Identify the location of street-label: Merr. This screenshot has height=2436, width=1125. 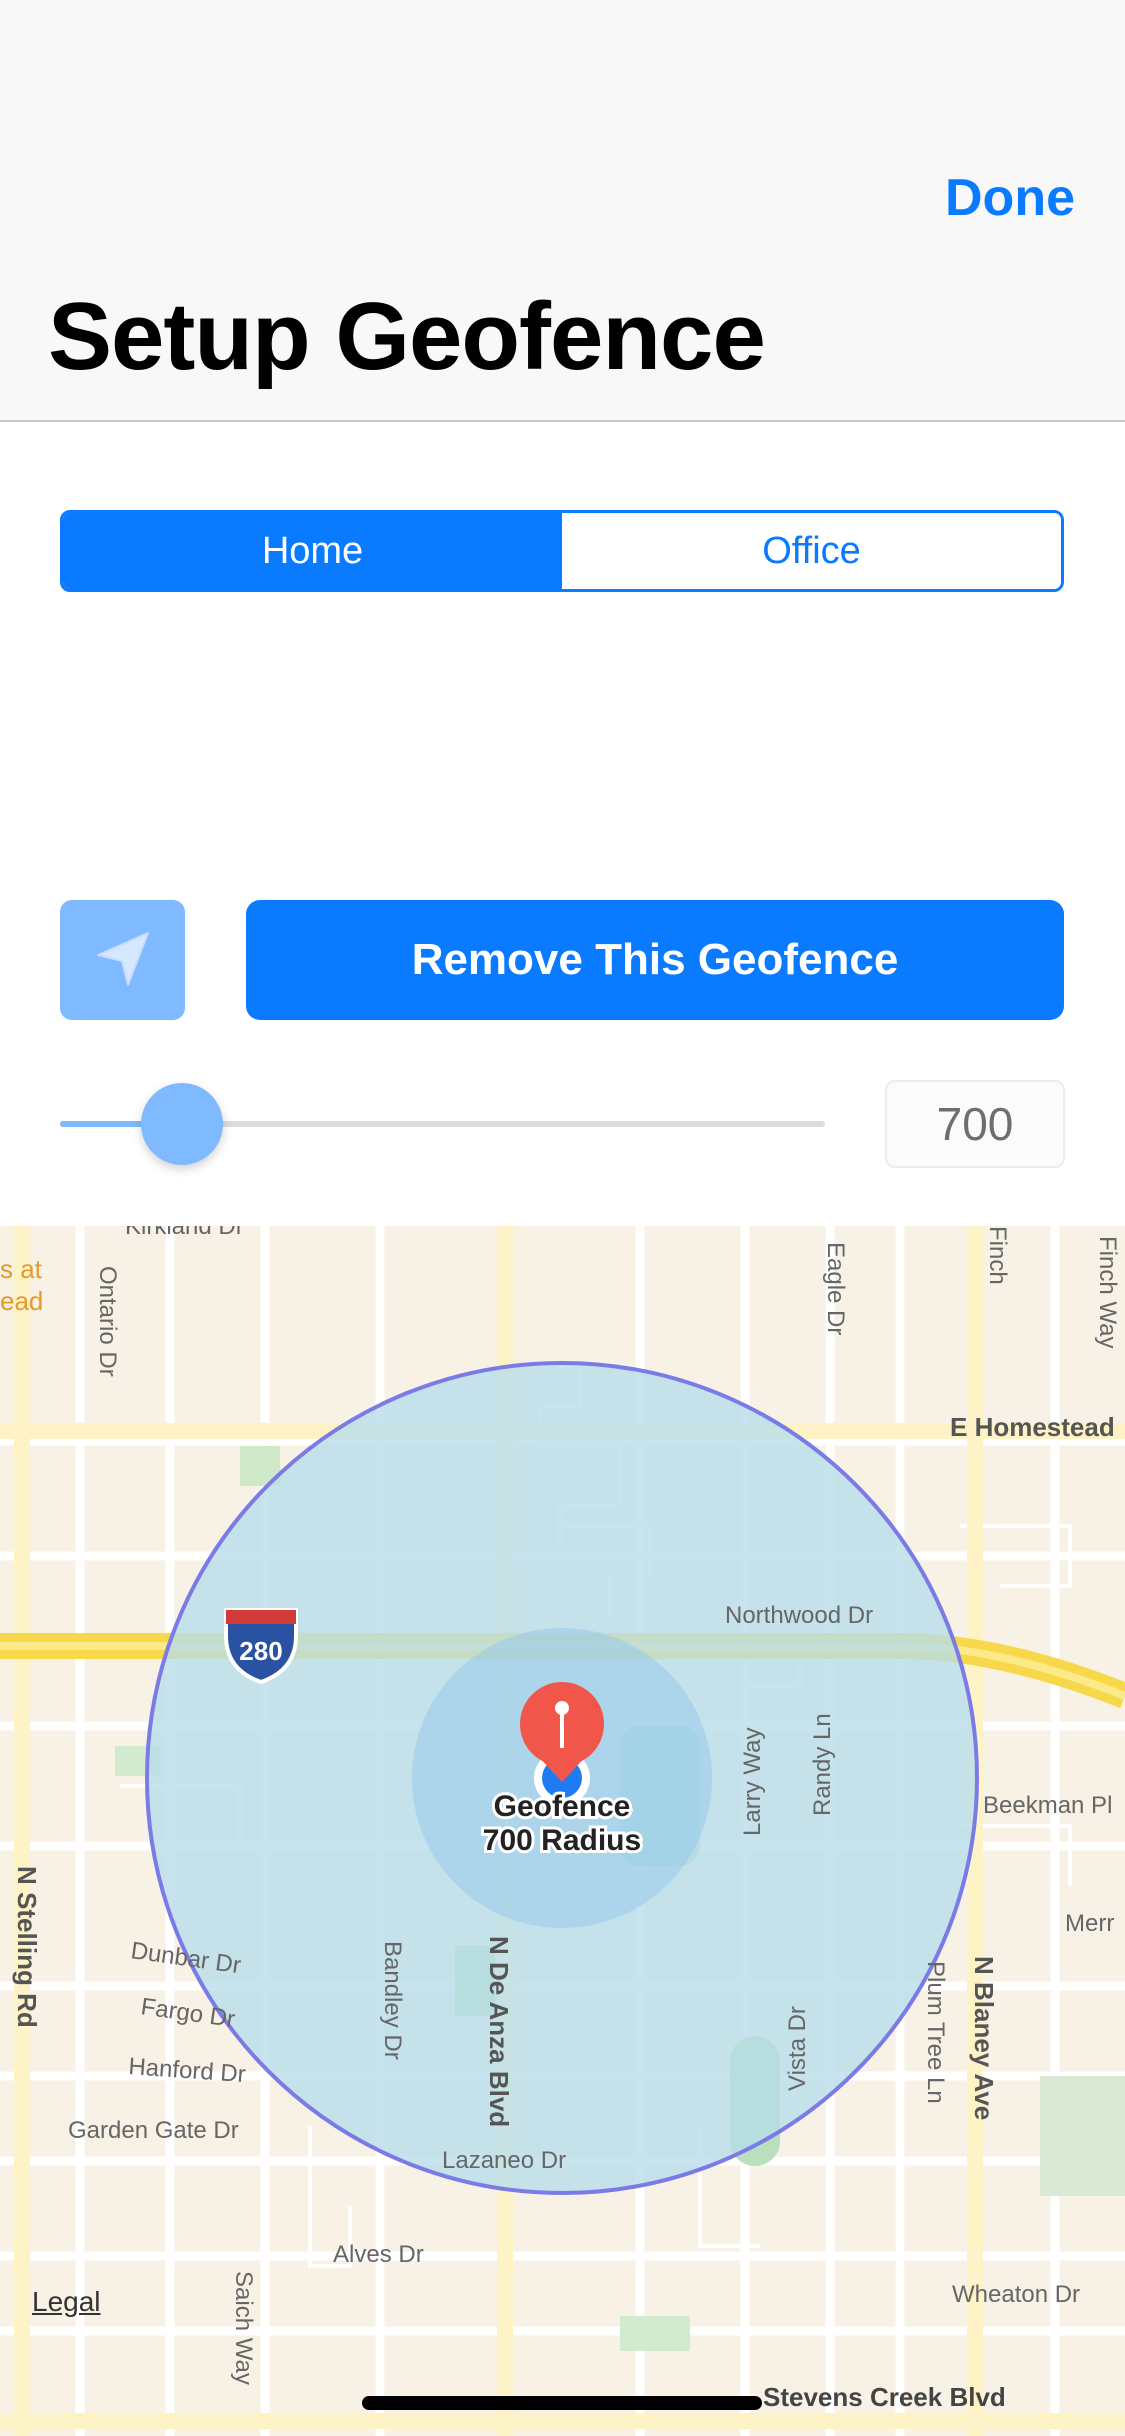
(1089, 1923).